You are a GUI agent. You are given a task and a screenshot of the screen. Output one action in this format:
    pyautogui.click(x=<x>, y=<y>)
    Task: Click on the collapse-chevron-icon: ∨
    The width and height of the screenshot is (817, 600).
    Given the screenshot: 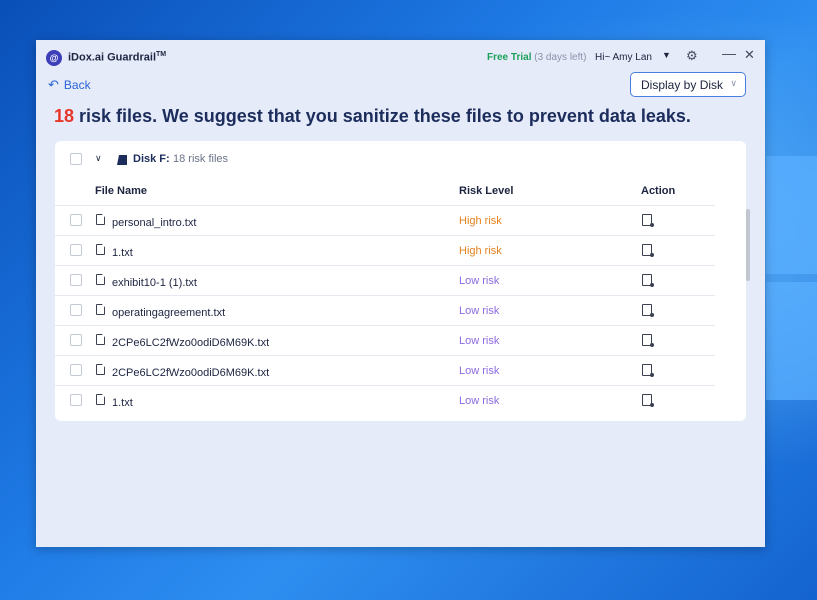 What is the action you would take?
    pyautogui.click(x=98, y=158)
    